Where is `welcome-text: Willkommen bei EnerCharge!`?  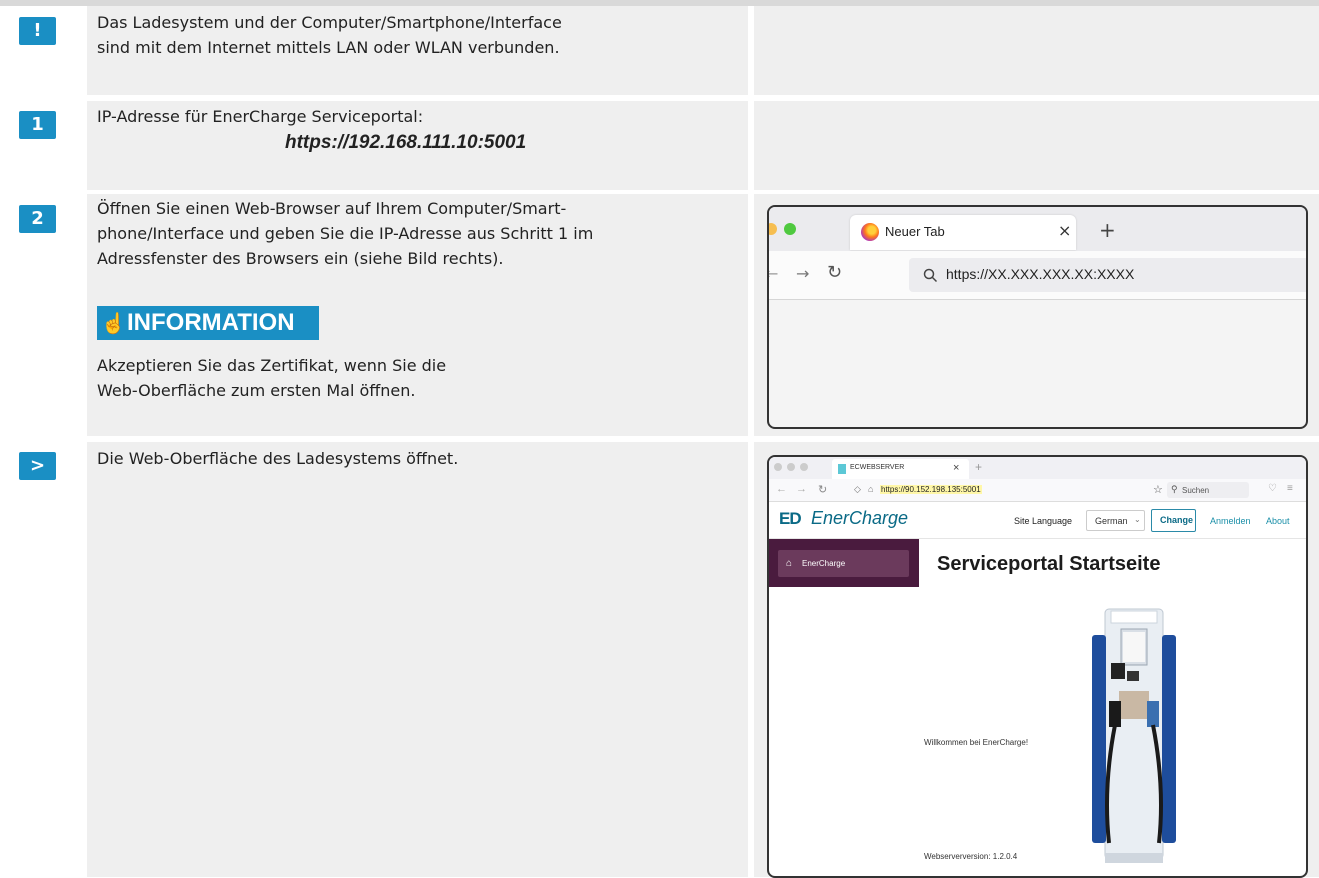
welcome-text: Willkommen bei EnerCharge! is located at coordinates (976, 742).